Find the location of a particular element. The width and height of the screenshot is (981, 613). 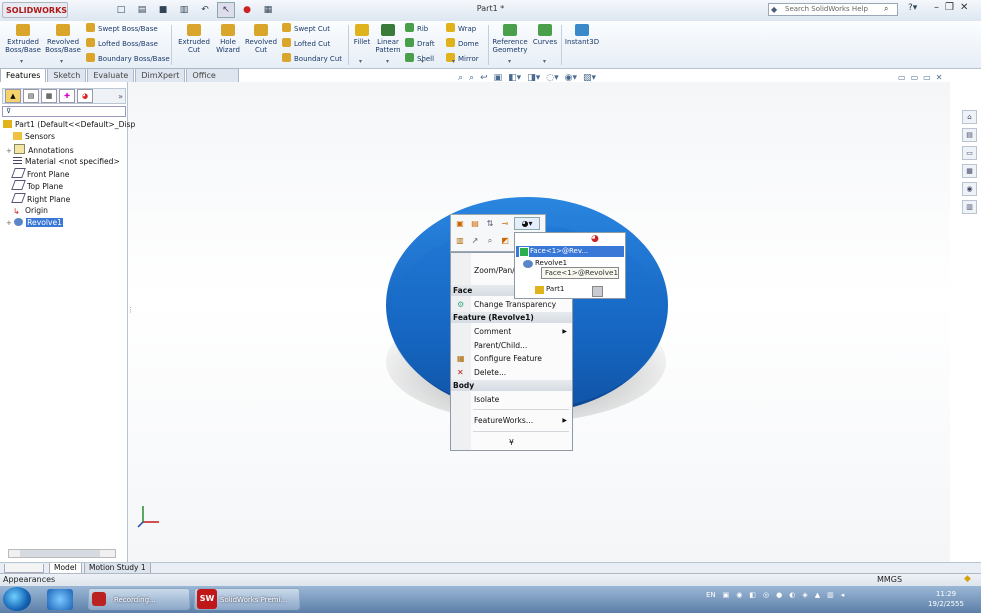

display-style-icon: ◨▾ is located at coordinates (533, 78).